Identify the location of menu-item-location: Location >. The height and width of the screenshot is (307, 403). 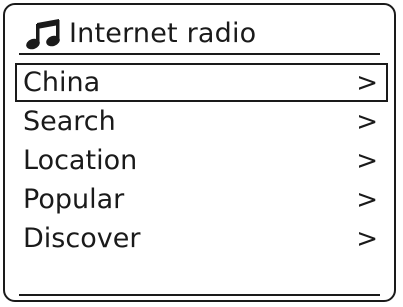
(201, 160).